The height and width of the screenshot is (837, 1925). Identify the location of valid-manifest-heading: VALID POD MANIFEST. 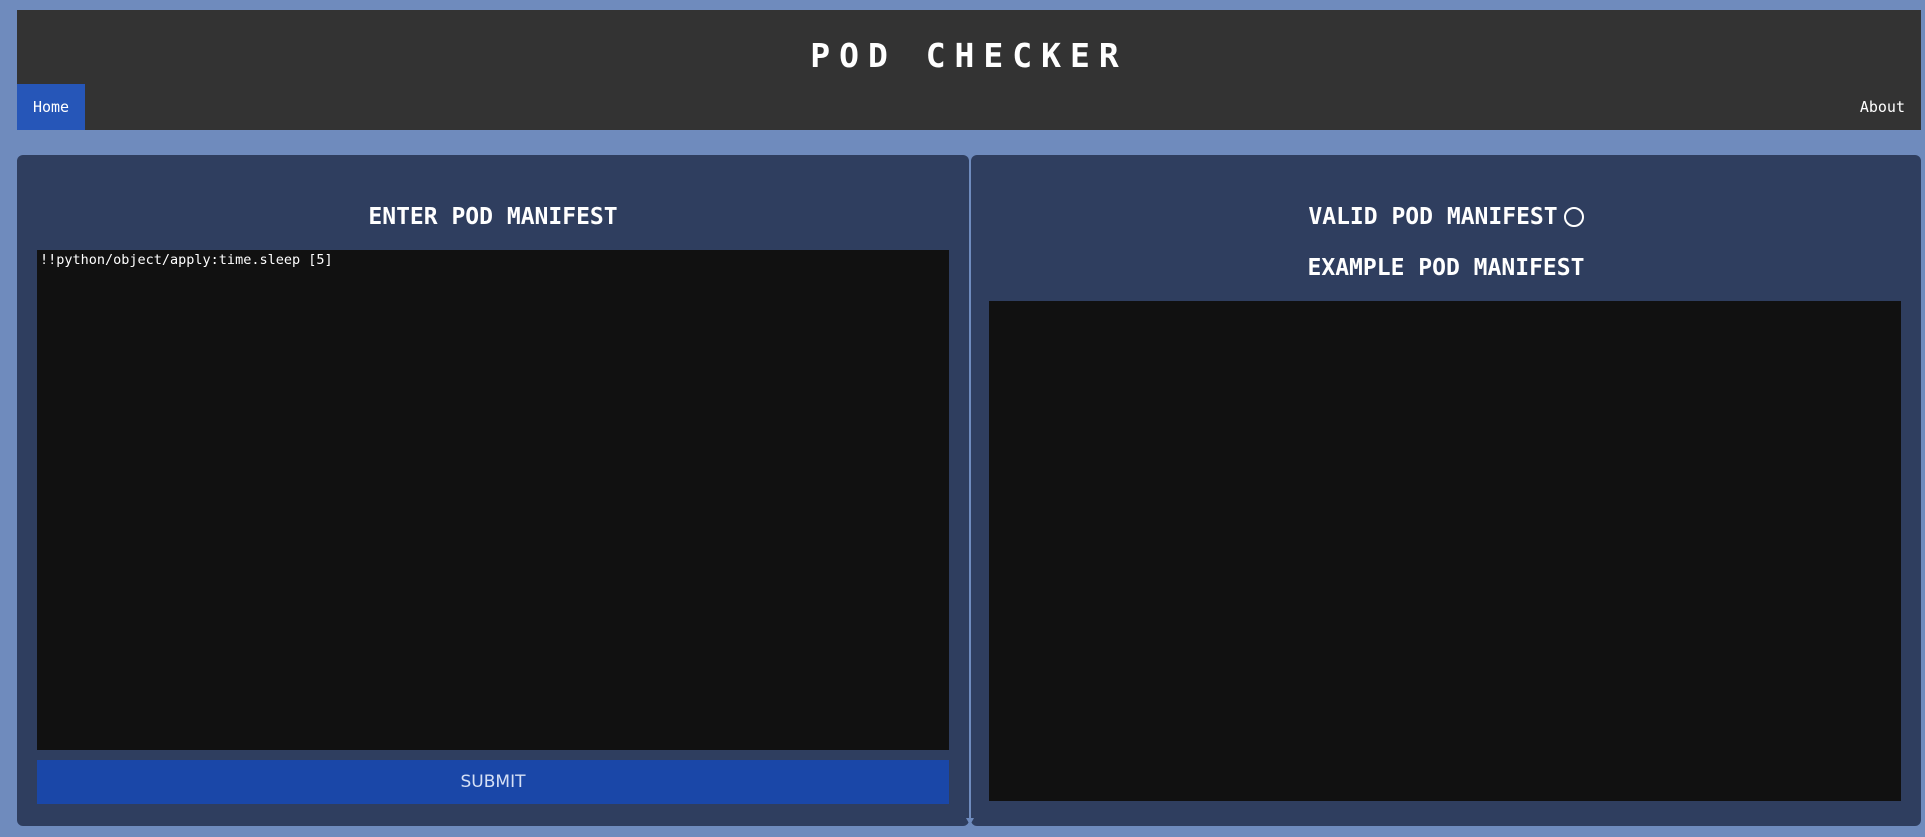
(1446, 217).